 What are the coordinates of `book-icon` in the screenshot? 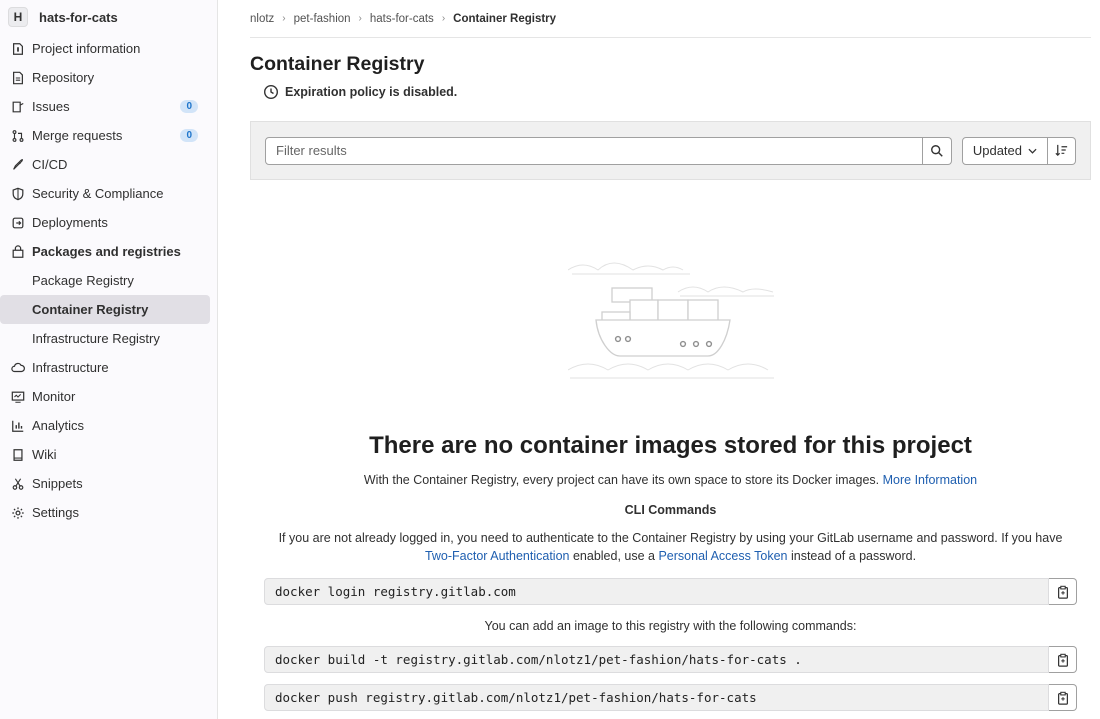 It's located at (18, 455).